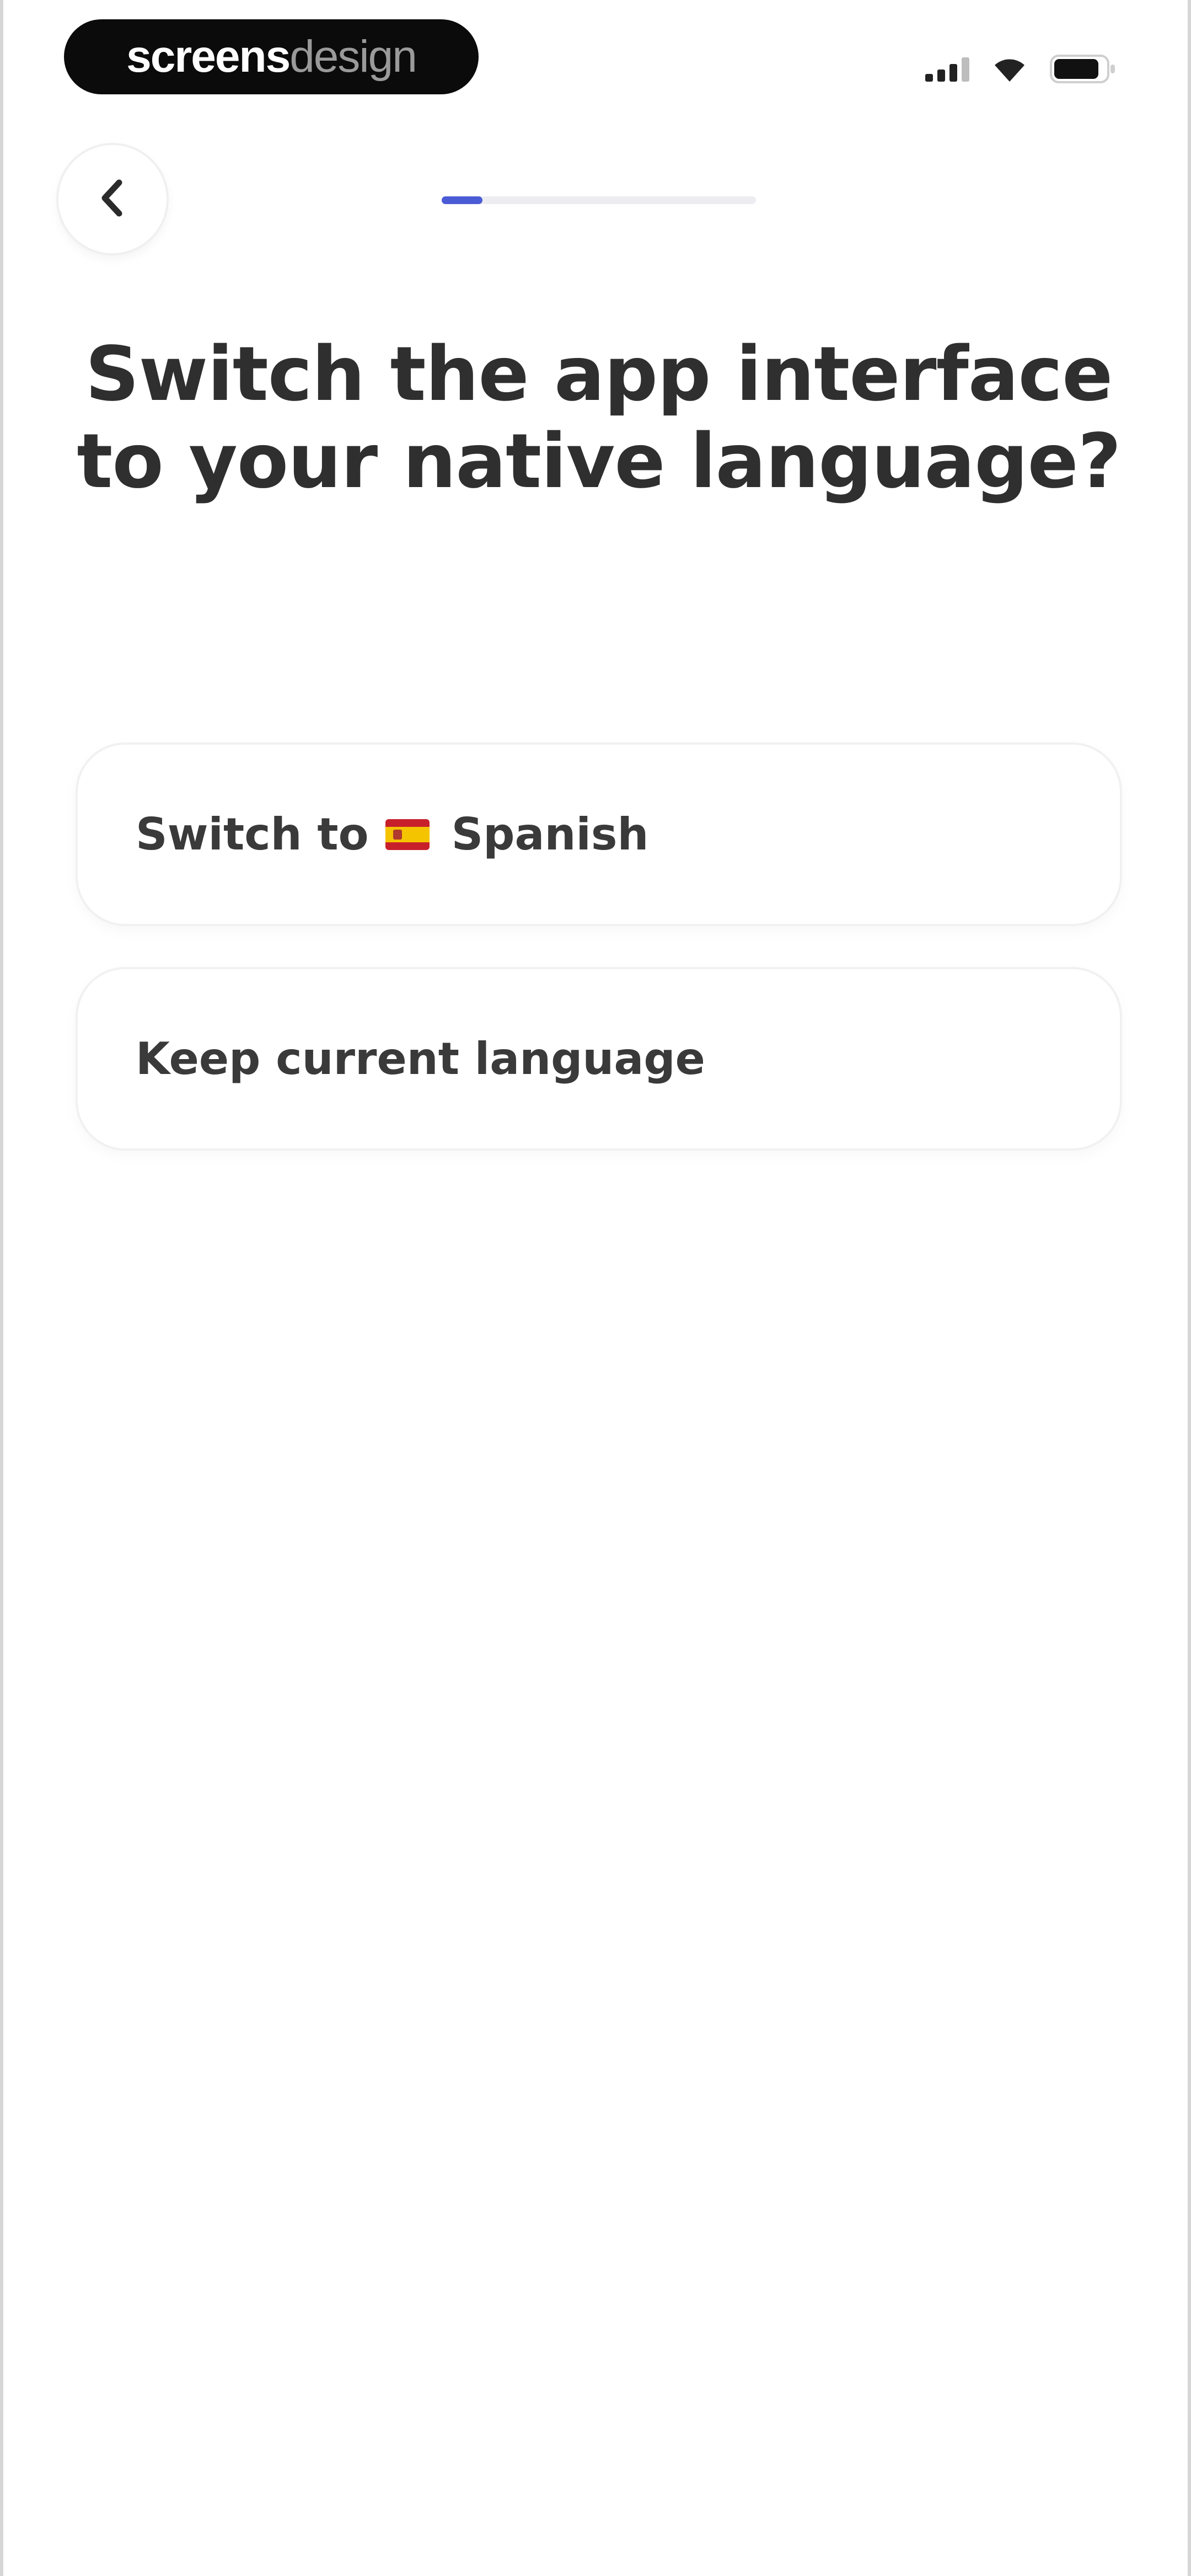 The width and height of the screenshot is (1191, 2576). What do you see at coordinates (353, 56) in the screenshot?
I see `brand-logo-light: design` at bounding box center [353, 56].